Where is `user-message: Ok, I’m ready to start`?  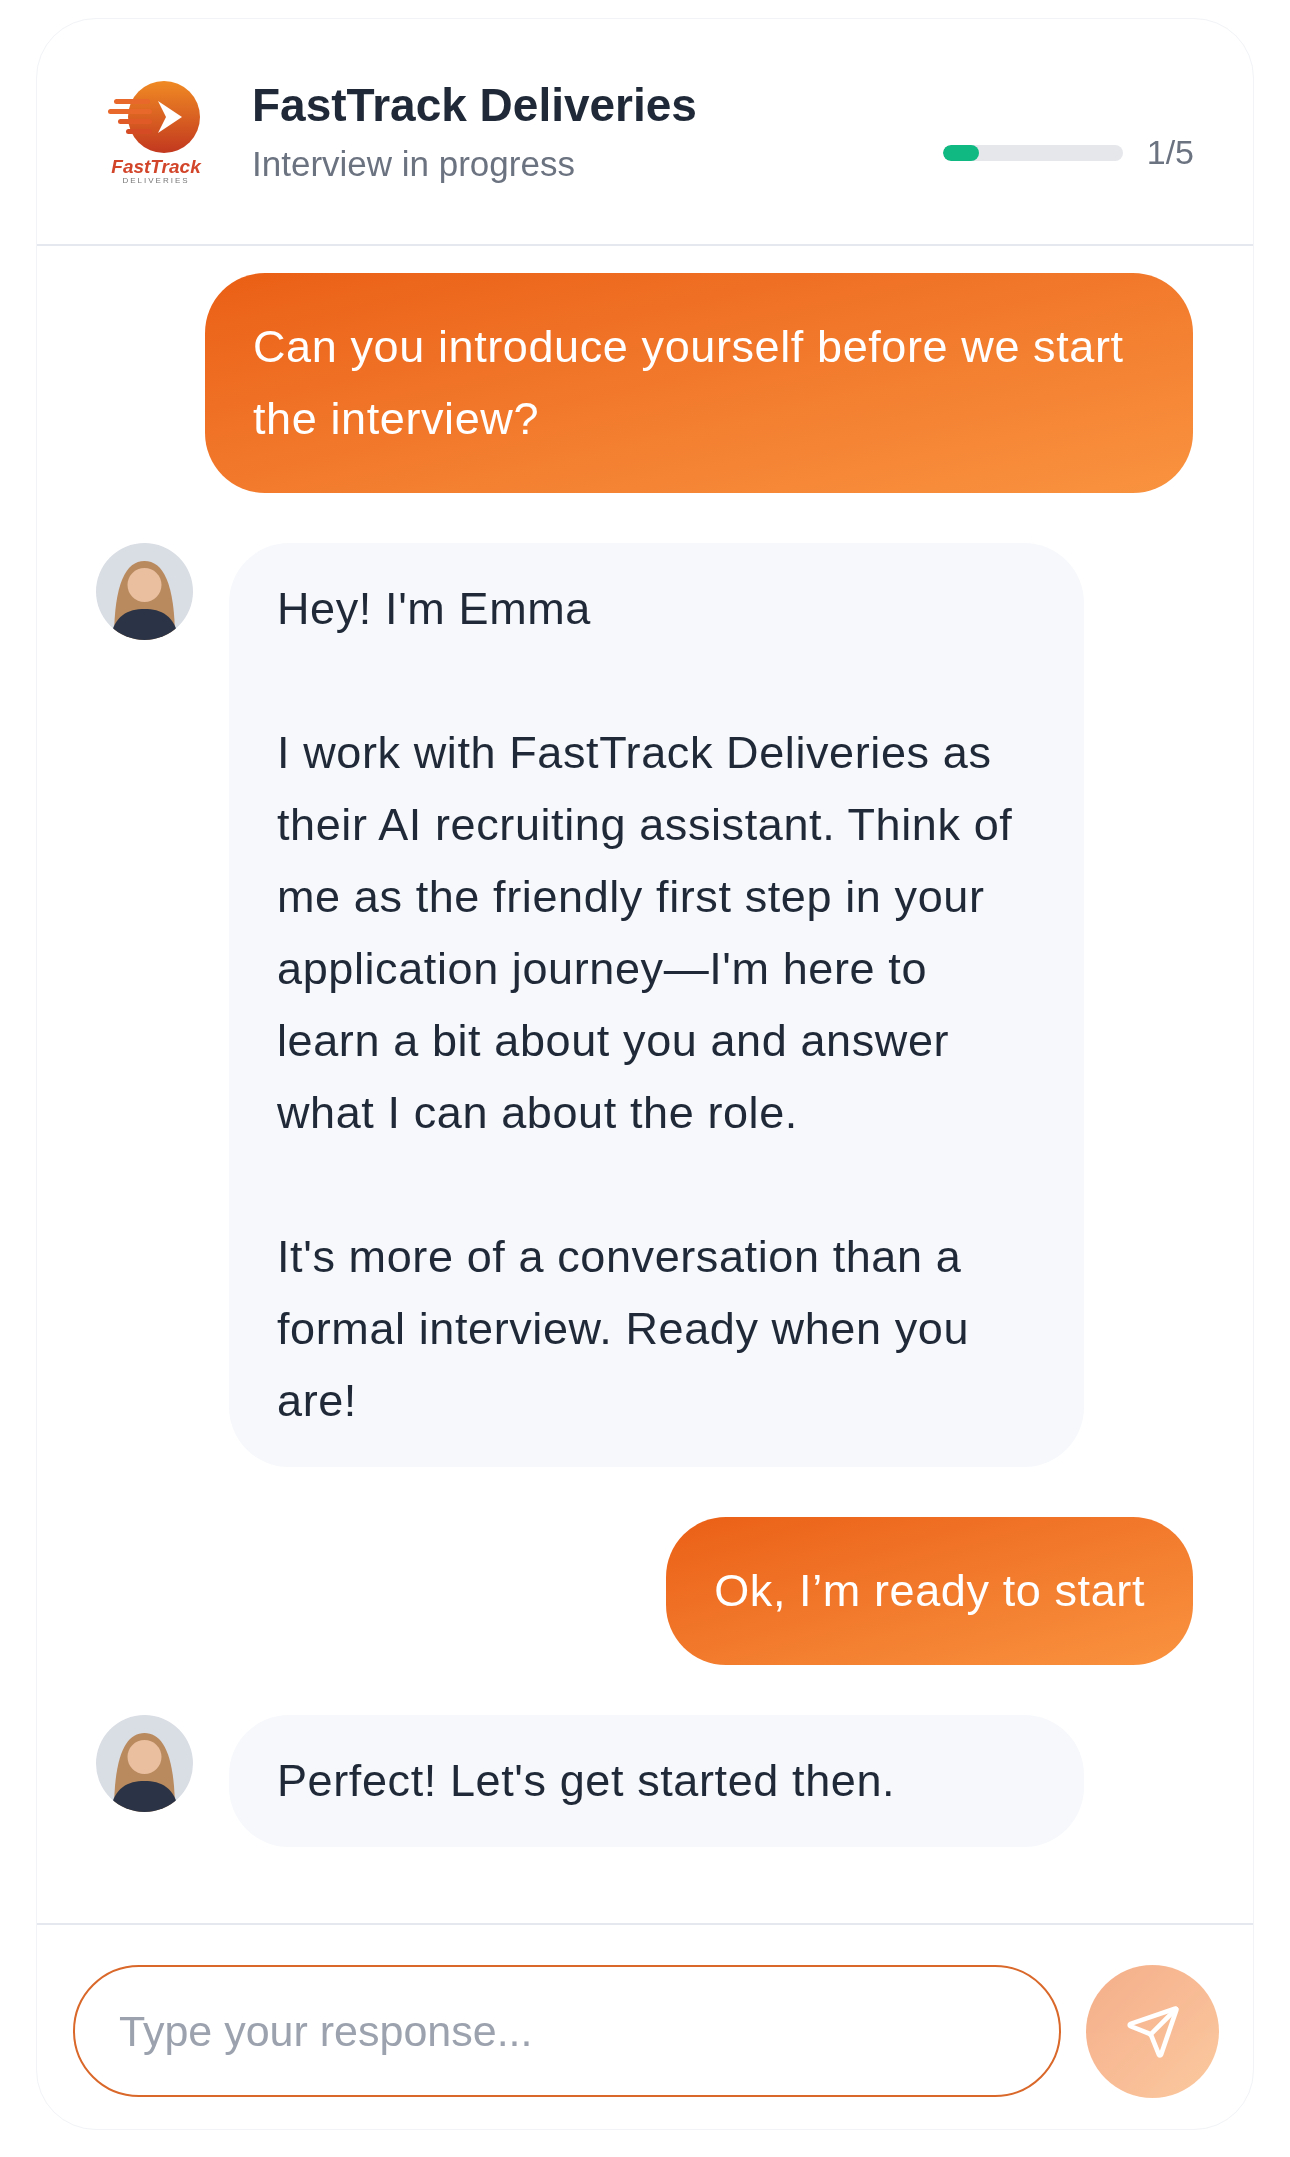
user-message: Ok, I’m ready to start is located at coordinates (929, 1591).